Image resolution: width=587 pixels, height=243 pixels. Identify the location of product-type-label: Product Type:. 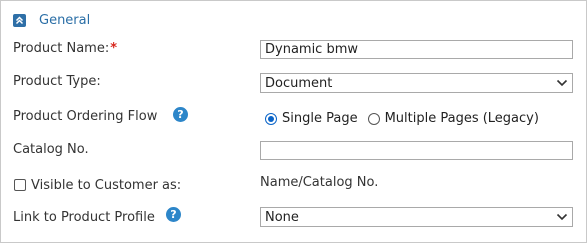
(57, 81).